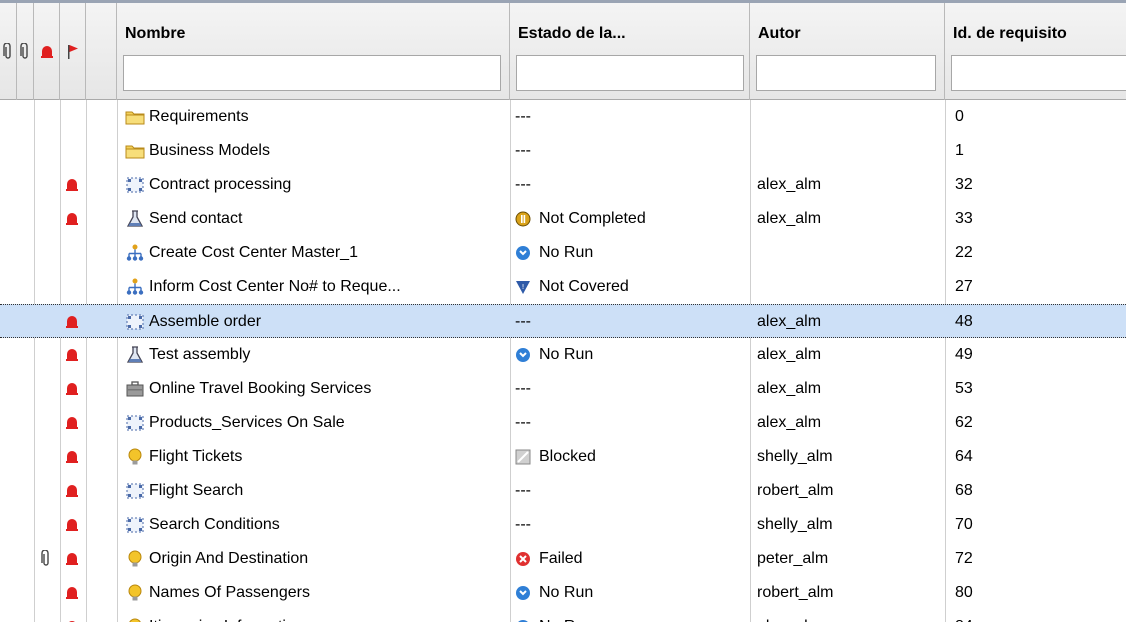  Describe the element at coordinates (73, 51) in the screenshot. I see `flag-column-header` at that location.